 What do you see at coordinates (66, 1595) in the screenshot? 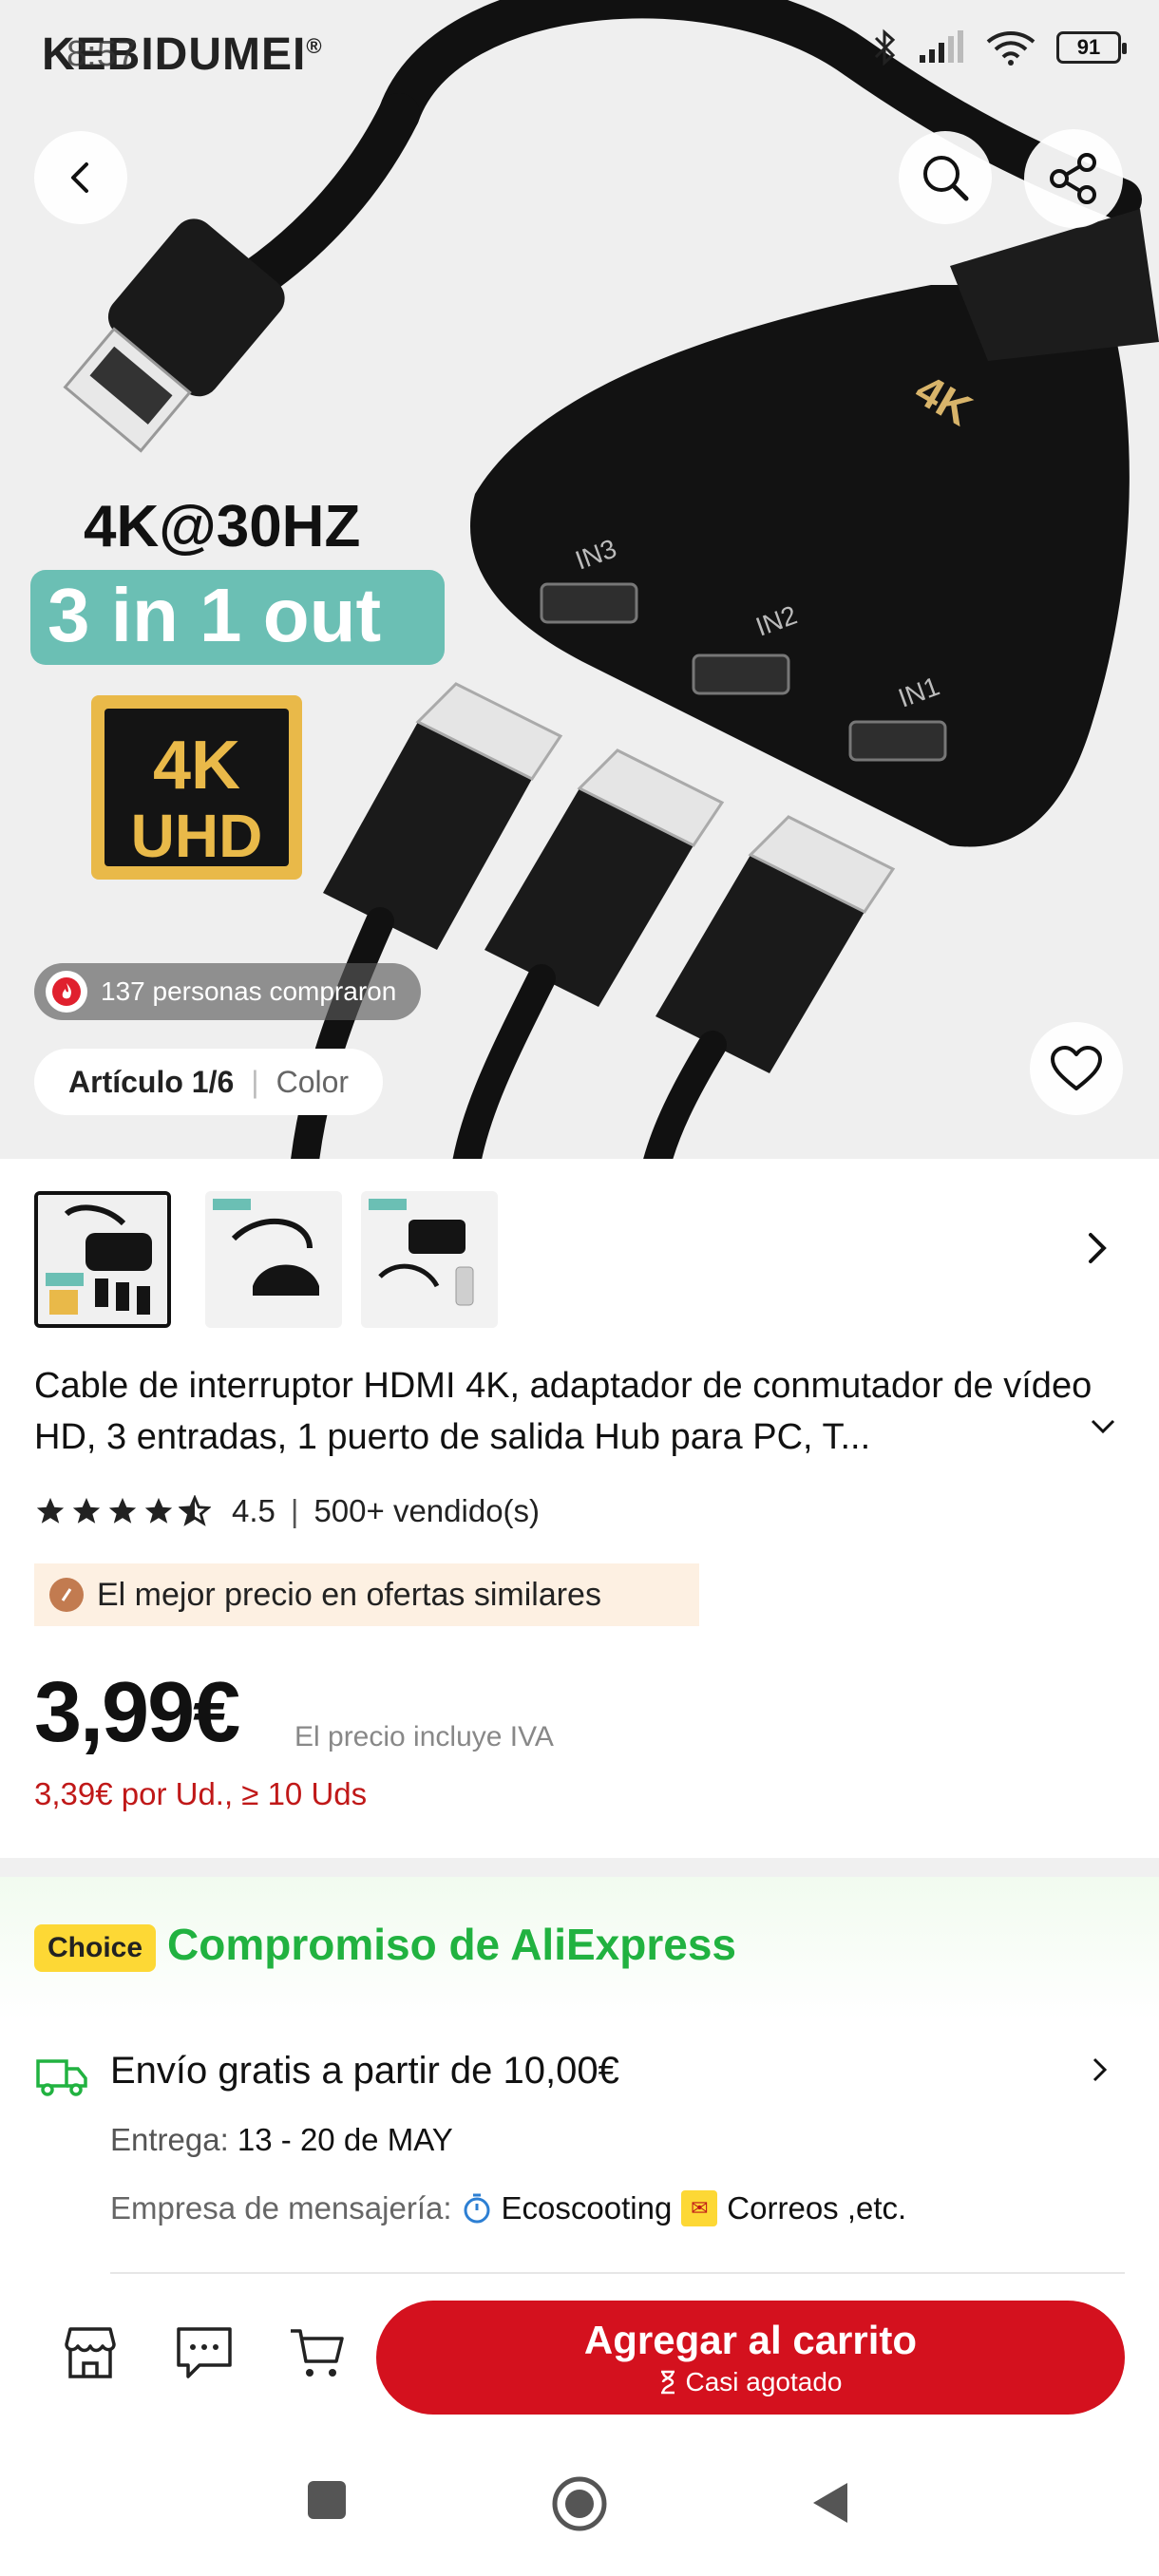
I see `price-tag-icon` at bounding box center [66, 1595].